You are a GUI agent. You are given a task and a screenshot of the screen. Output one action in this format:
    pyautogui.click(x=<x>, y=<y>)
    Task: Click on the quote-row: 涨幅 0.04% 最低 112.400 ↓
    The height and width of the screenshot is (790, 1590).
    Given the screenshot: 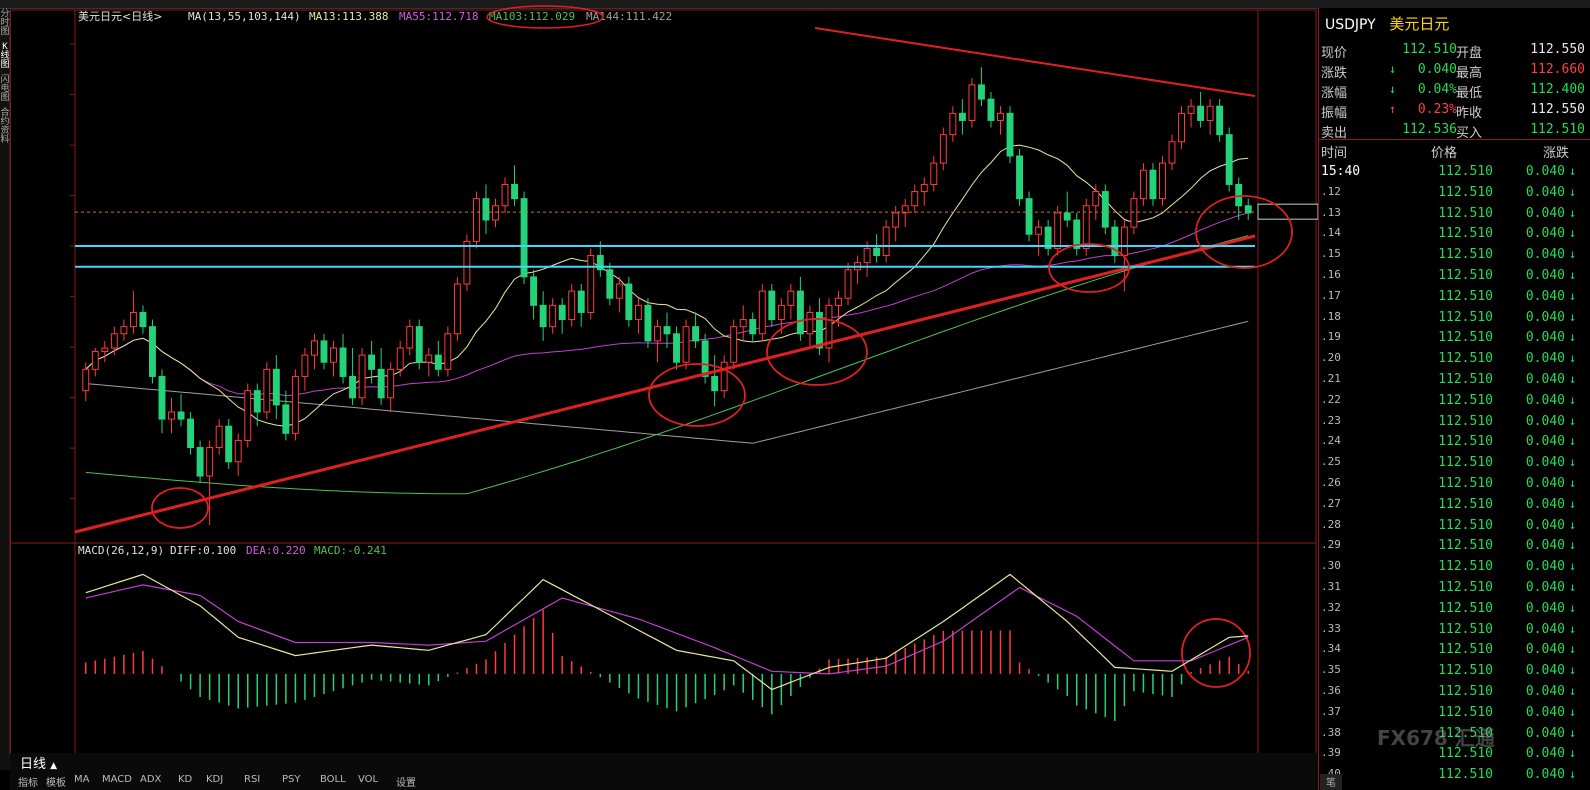 What is the action you would take?
    pyautogui.click(x=1454, y=90)
    